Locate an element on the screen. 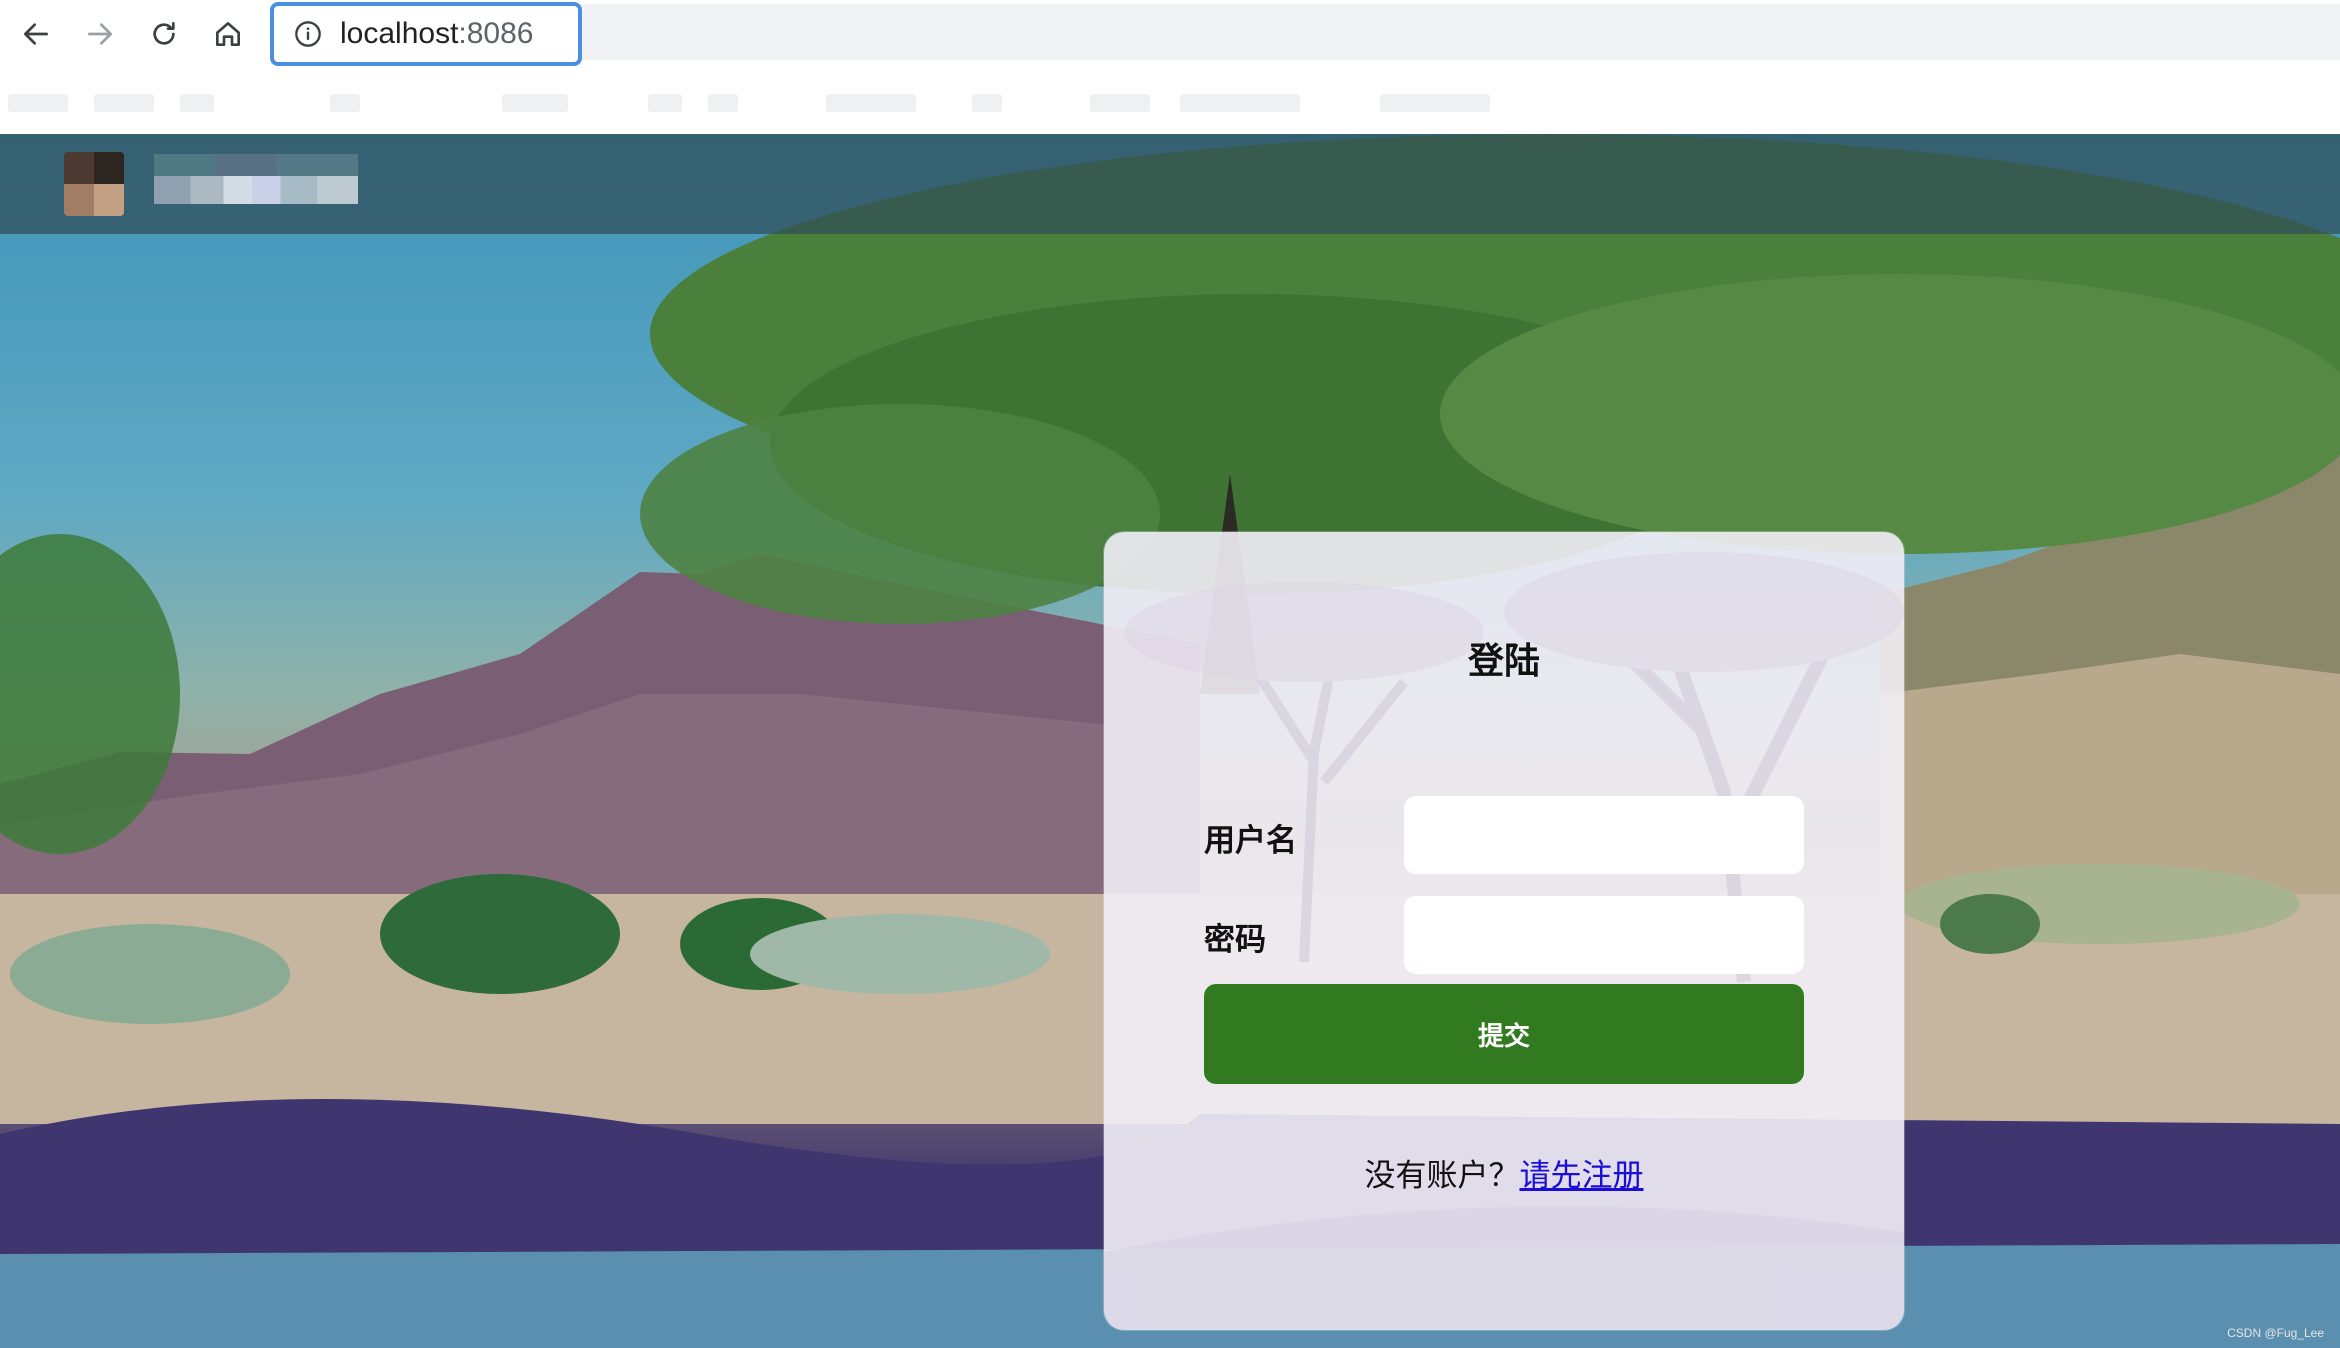 The height and width of the screenshot is (1348, 2340). username-label: 用户名 is located at coordinates (1250, 841).